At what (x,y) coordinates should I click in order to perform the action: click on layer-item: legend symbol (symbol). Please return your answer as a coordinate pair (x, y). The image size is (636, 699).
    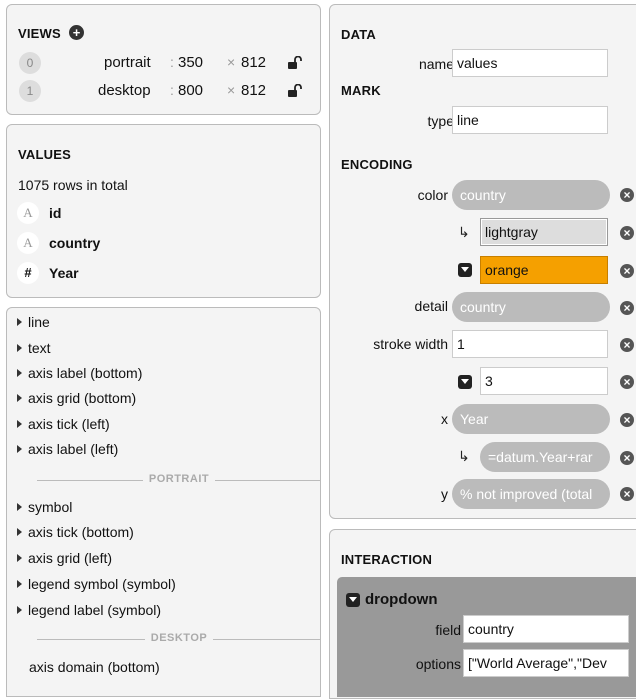
    Looking at the image, I should click on (96, 584).